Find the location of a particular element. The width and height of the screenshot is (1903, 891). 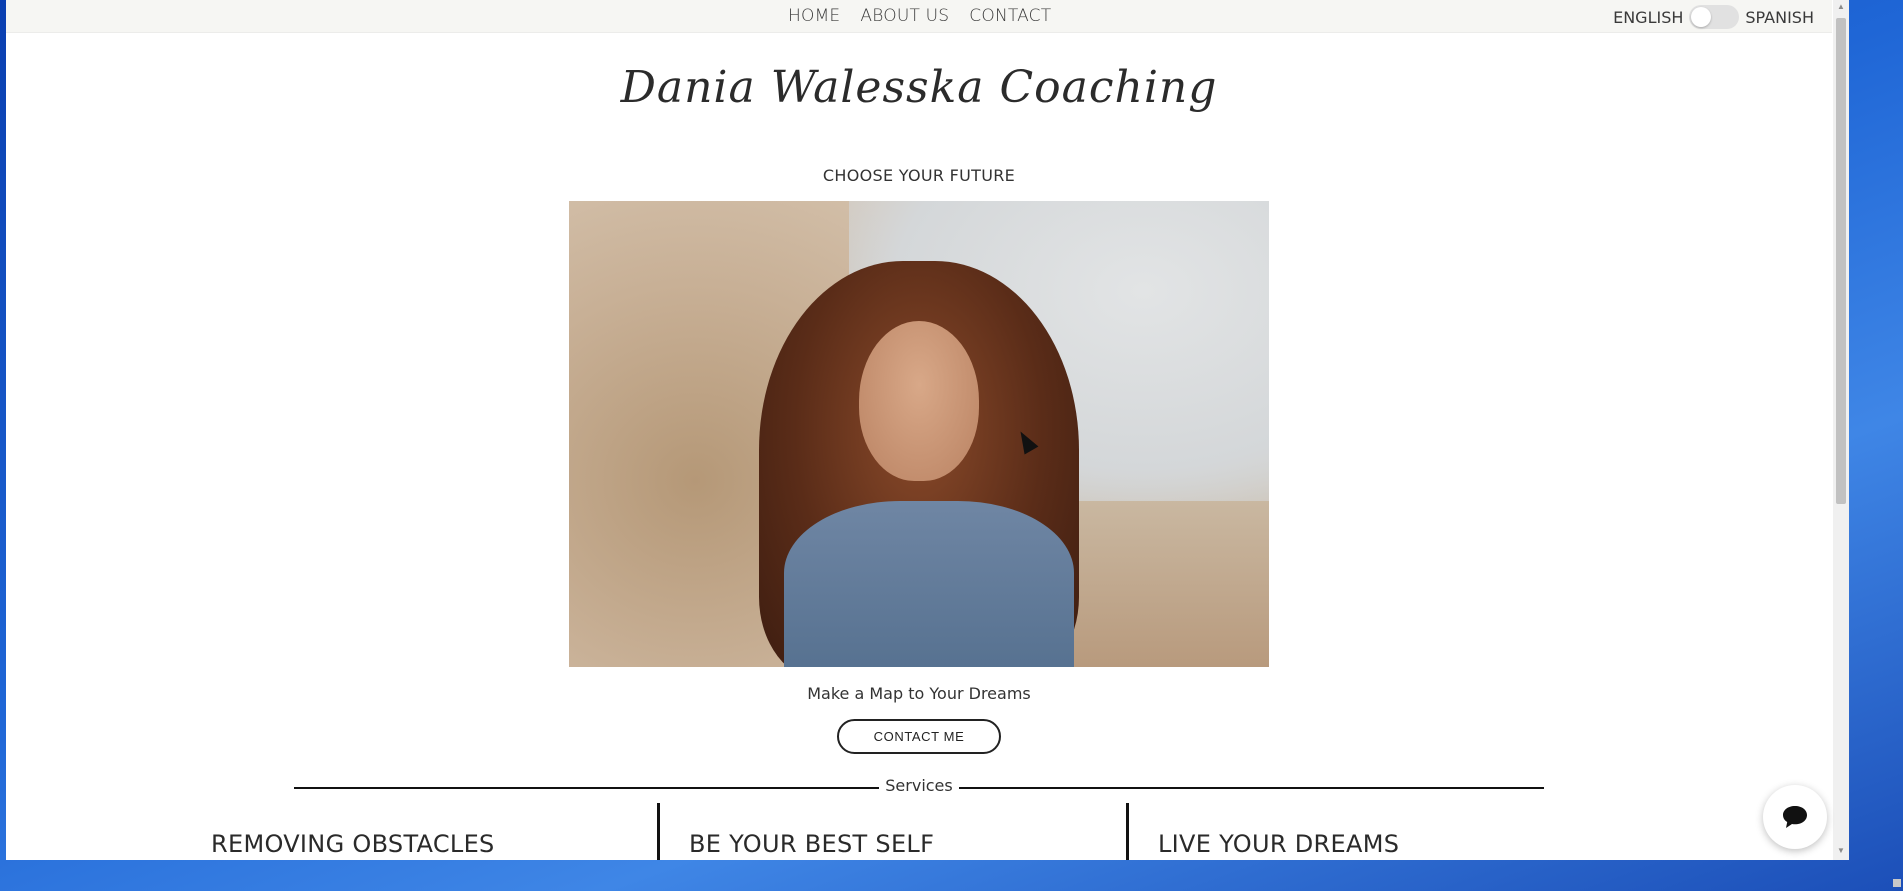

nav-contact-link: CONTACT is located at coordinates (1010, 16).